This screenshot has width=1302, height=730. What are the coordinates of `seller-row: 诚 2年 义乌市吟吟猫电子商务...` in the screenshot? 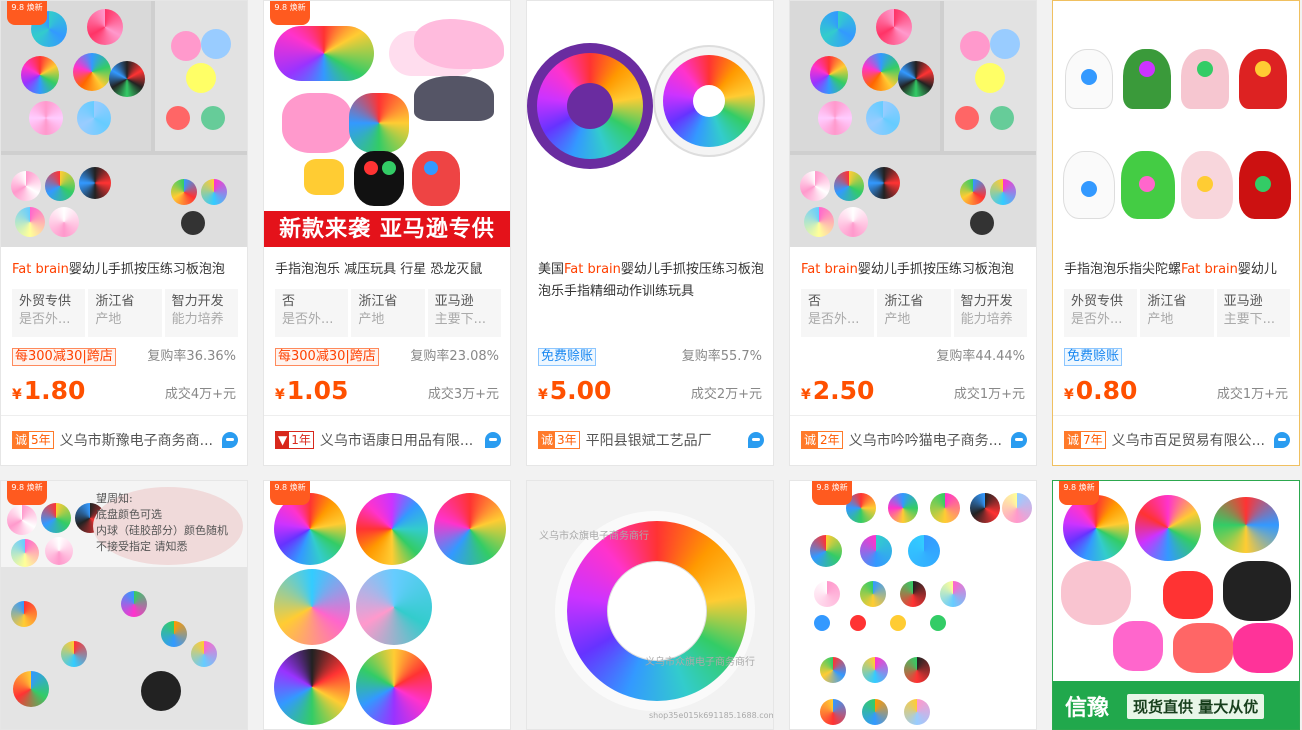 It's located at (914, 440).